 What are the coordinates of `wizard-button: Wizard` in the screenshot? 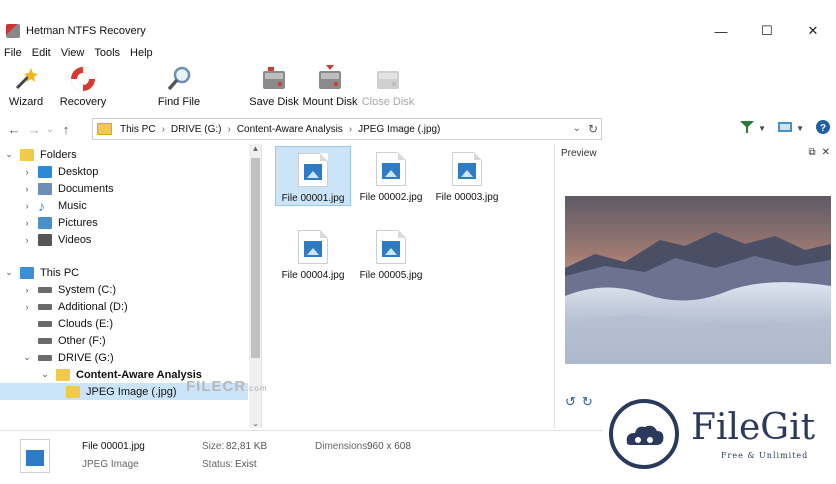 It's located at (26, 88).